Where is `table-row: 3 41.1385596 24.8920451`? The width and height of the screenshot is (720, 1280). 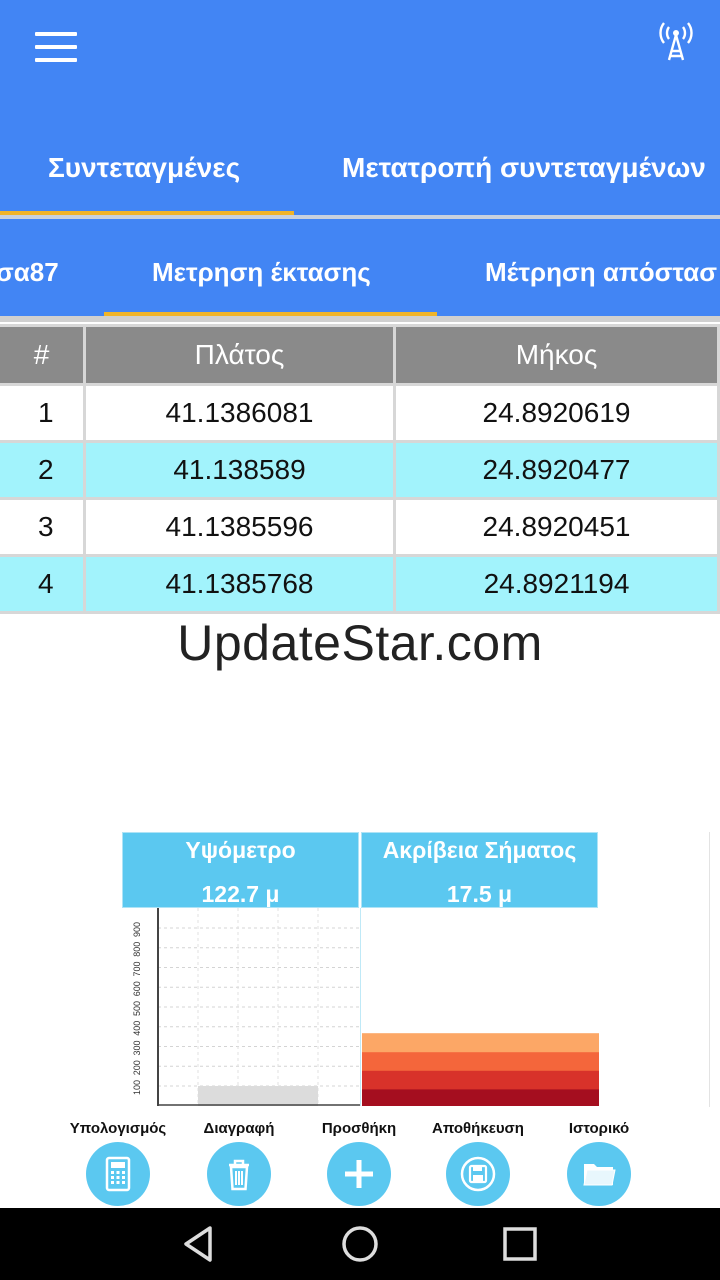 table-row: 3 41.1385596 24.8920451 is located at coordinates (360, 527).